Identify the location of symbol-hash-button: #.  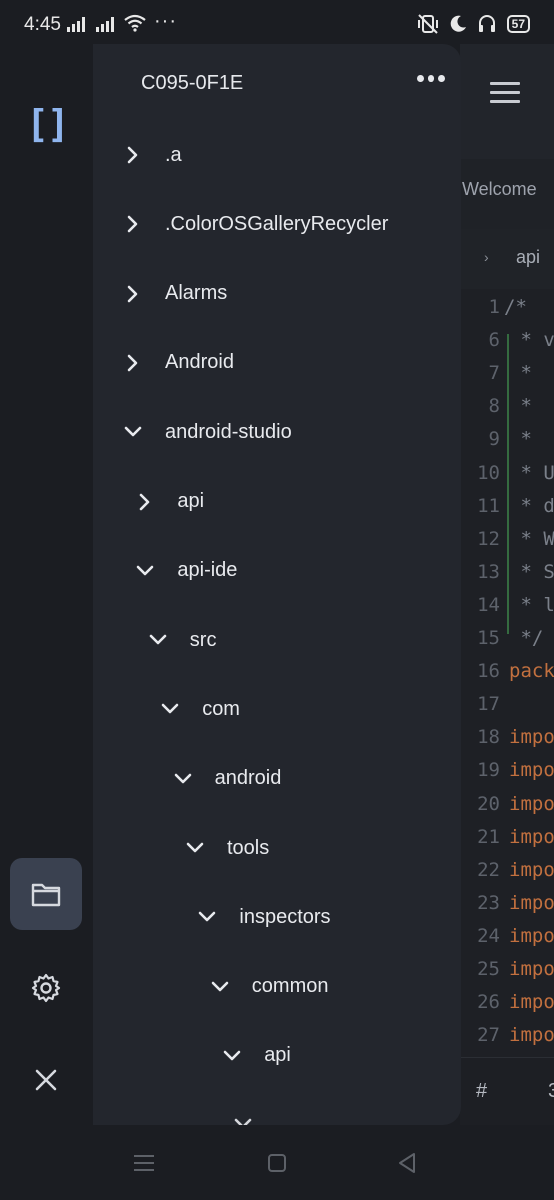
(481, 1091).